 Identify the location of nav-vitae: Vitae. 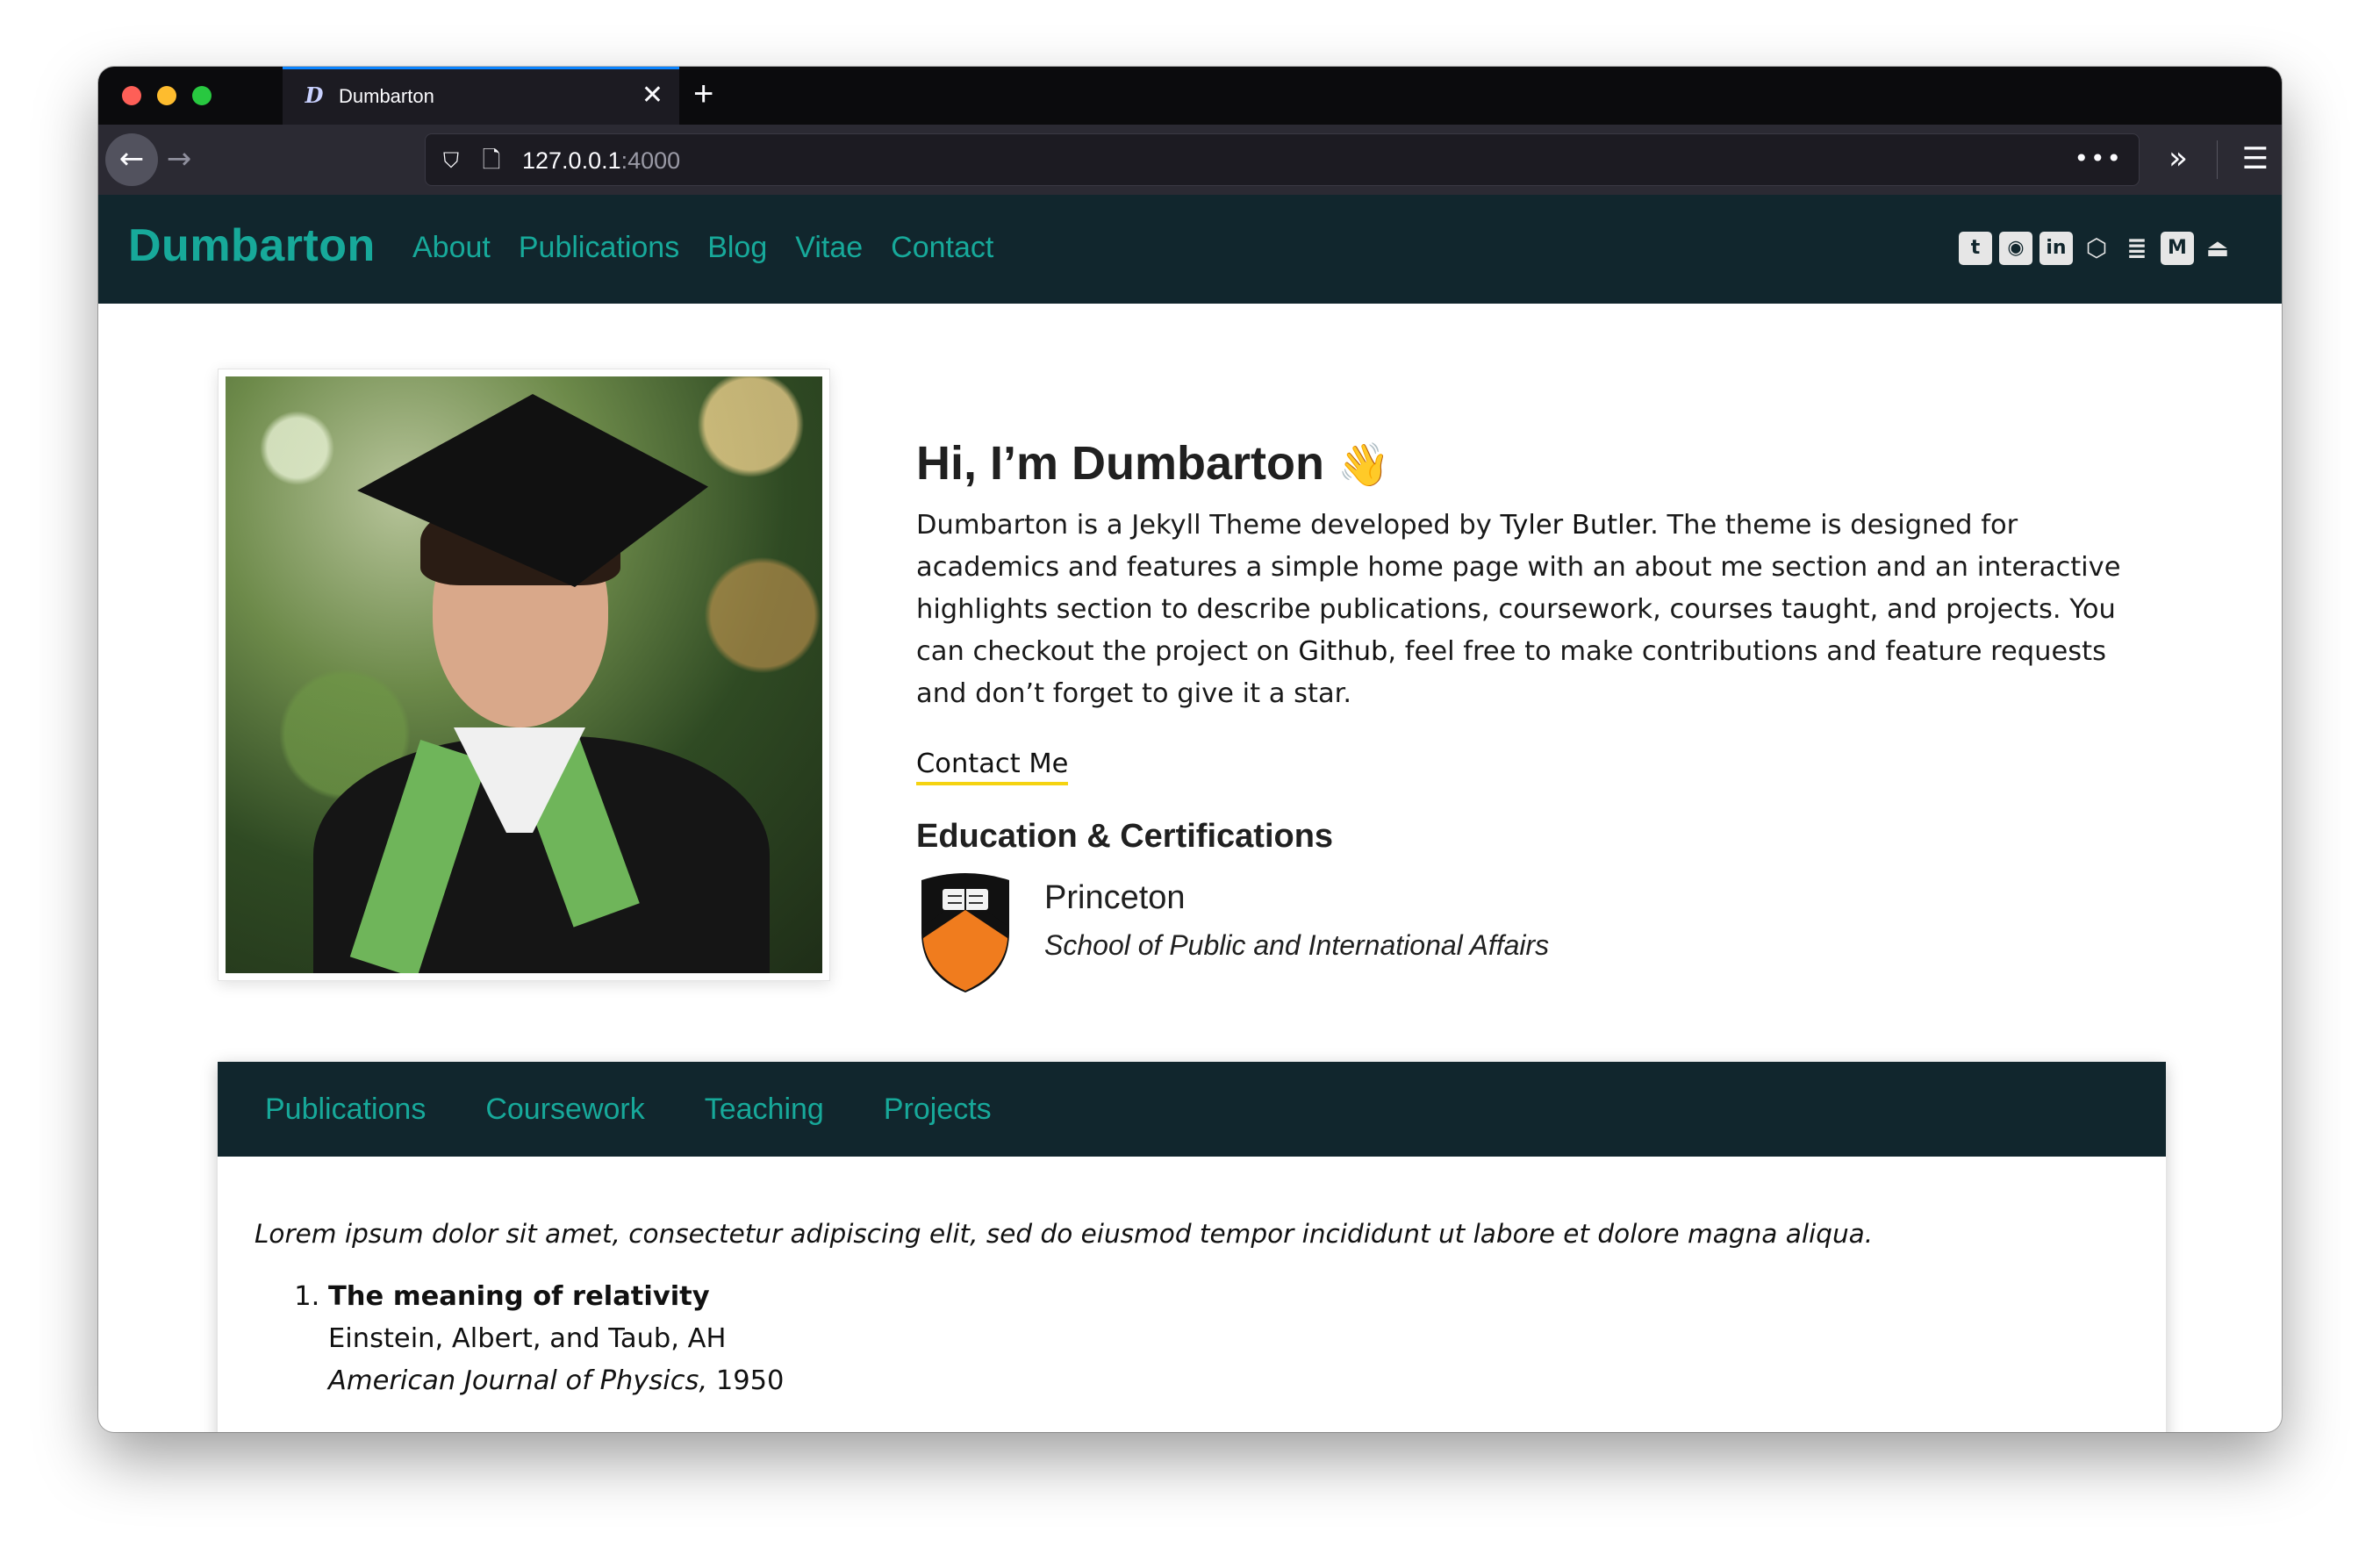
(829, 247).